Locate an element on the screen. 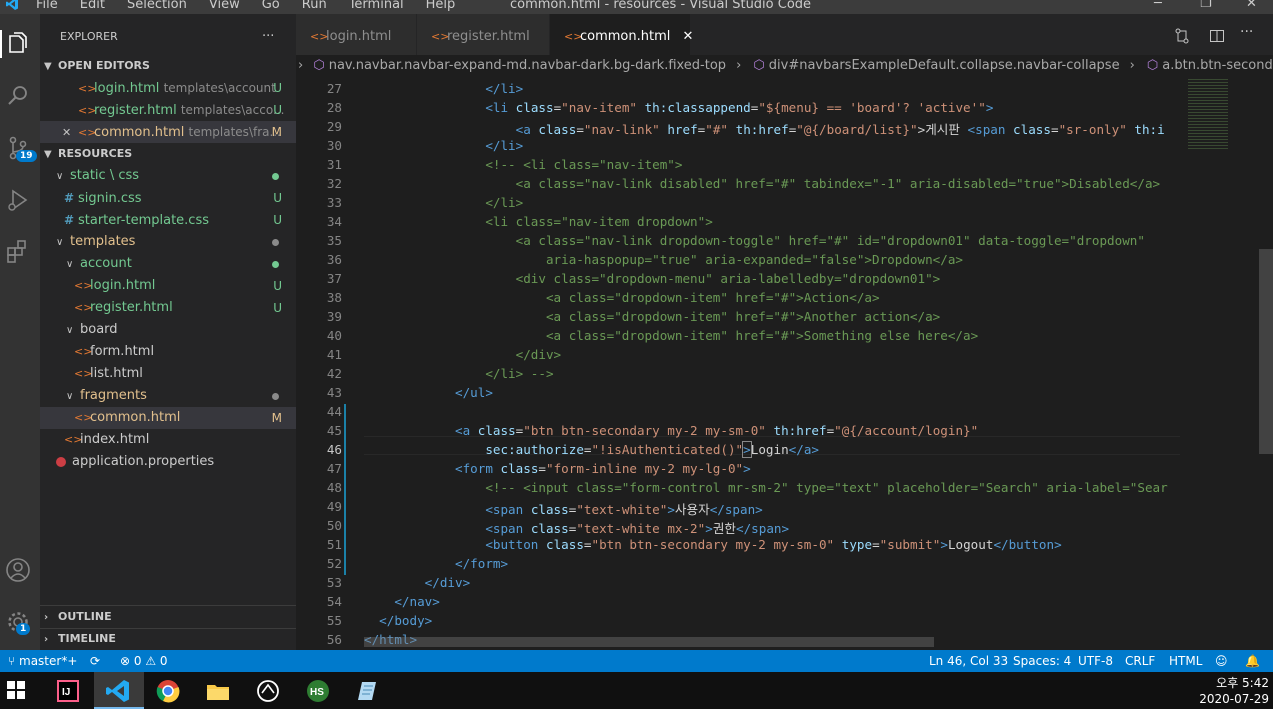 The width and height of the screenshot is (1273, 709). menu-selection: Selection is located at coordinates (157, 6).